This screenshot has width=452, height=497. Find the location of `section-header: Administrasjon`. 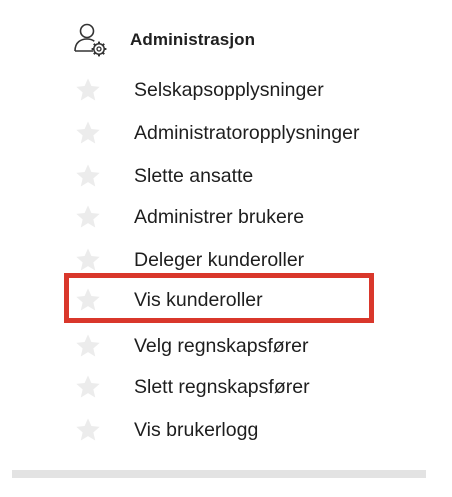

section-header: Administrasjon is located at coordinates (163, 40).